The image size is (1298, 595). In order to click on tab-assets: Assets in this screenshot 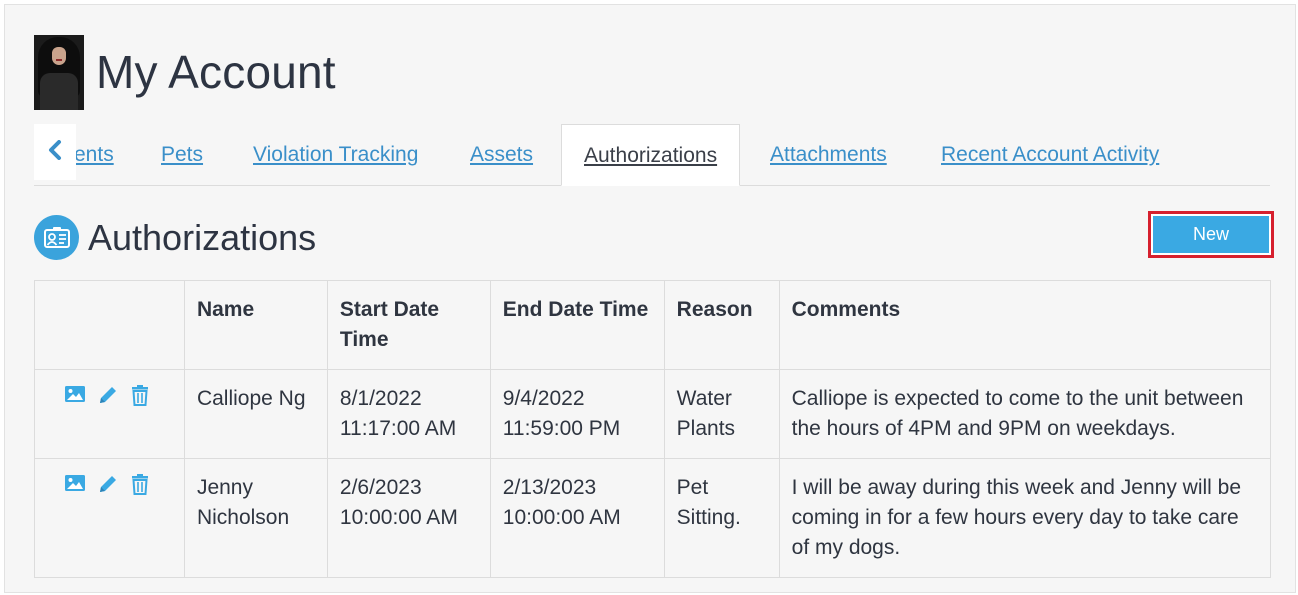, I will do `click(501, 154)`.